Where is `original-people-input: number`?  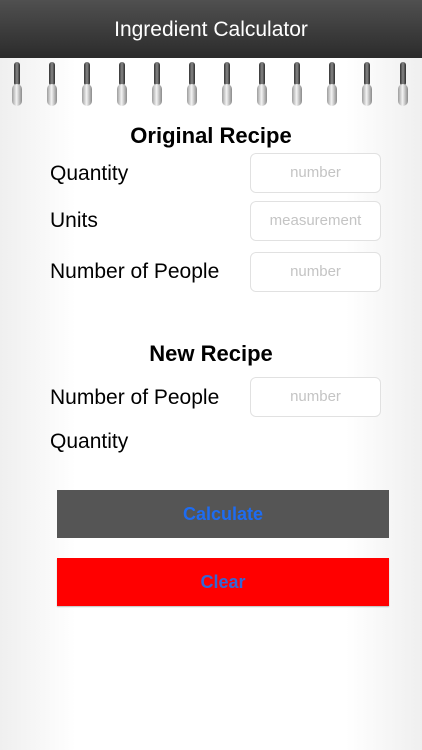 original-people-input: number is located at coordinates (315, 272).